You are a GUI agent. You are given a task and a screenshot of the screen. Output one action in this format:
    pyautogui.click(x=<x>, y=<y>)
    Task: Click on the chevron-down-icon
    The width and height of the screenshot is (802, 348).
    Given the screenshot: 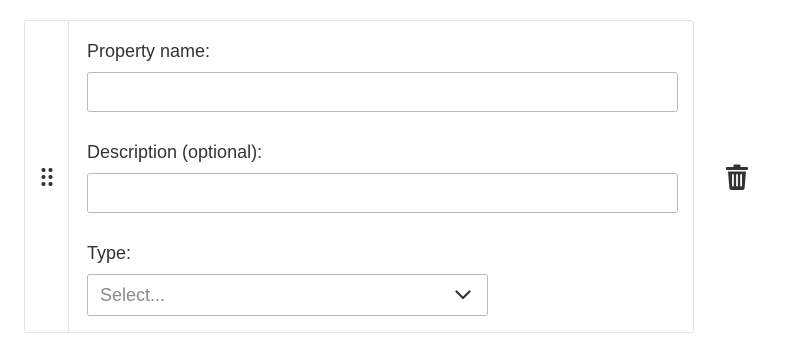 What is the action you would take?
    pyautogui.click(x=463, y=295)
    